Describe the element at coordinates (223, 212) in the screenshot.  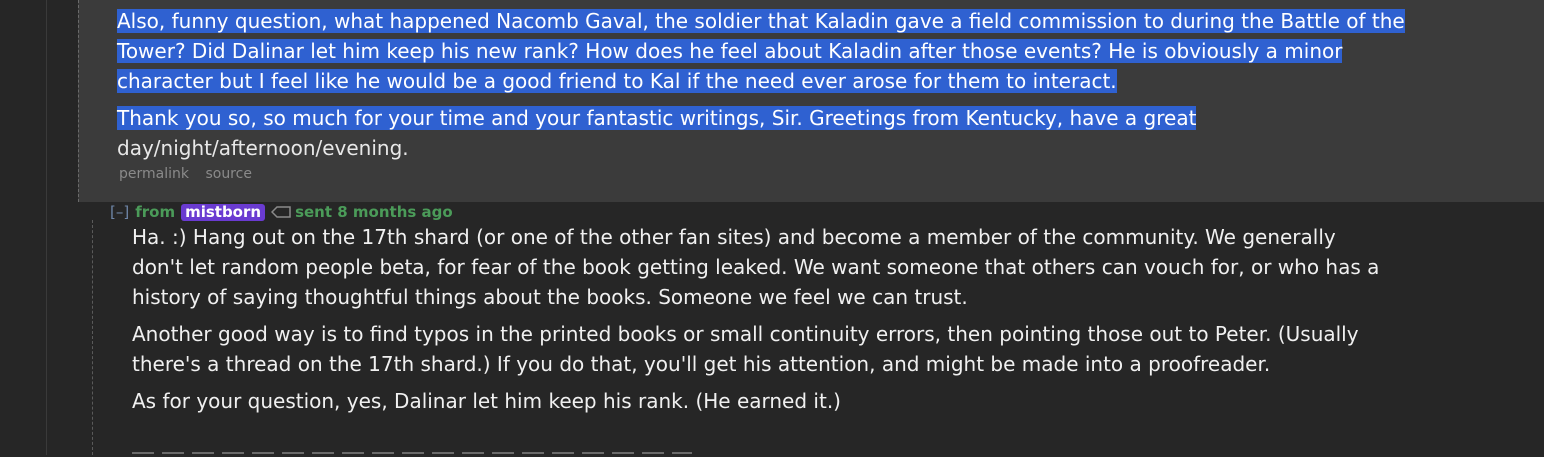
I see `subreddit-badge: mistborn` at that location.